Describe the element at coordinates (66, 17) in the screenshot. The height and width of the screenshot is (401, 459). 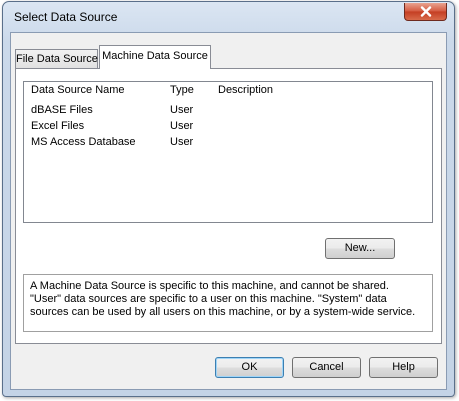
I see `window-title: Select Data Source` at that location.